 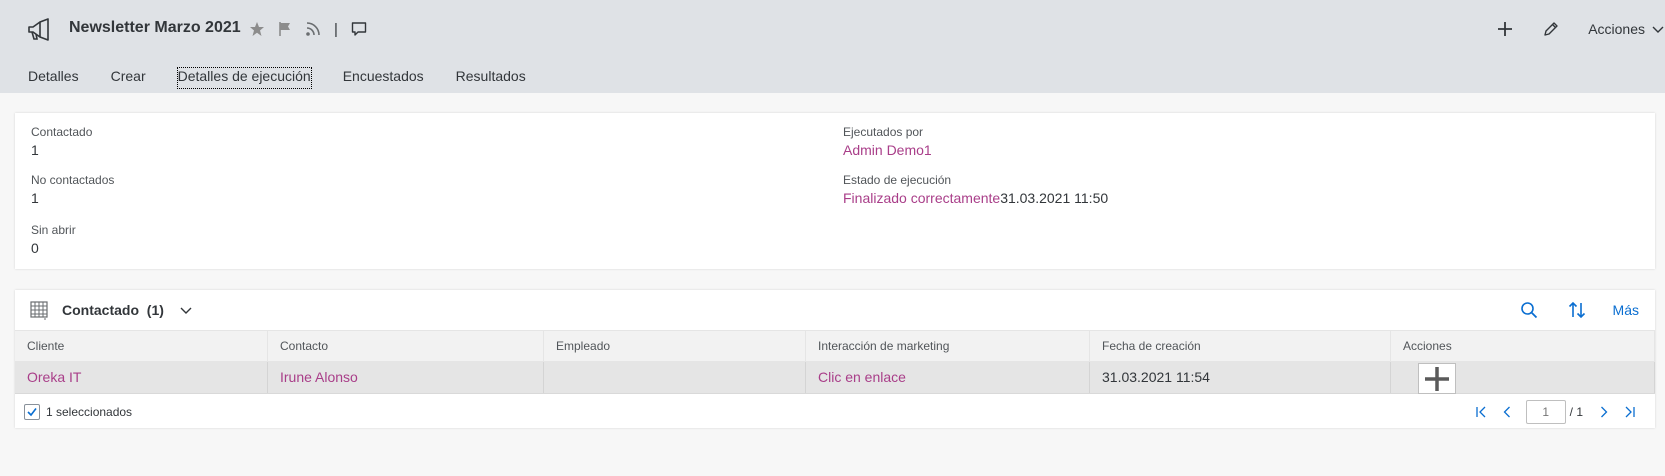 What do you see at coordinates (100, 310) in the screenshot?
I see `table-title-text: Contactado` at bounding box center [100, 310].